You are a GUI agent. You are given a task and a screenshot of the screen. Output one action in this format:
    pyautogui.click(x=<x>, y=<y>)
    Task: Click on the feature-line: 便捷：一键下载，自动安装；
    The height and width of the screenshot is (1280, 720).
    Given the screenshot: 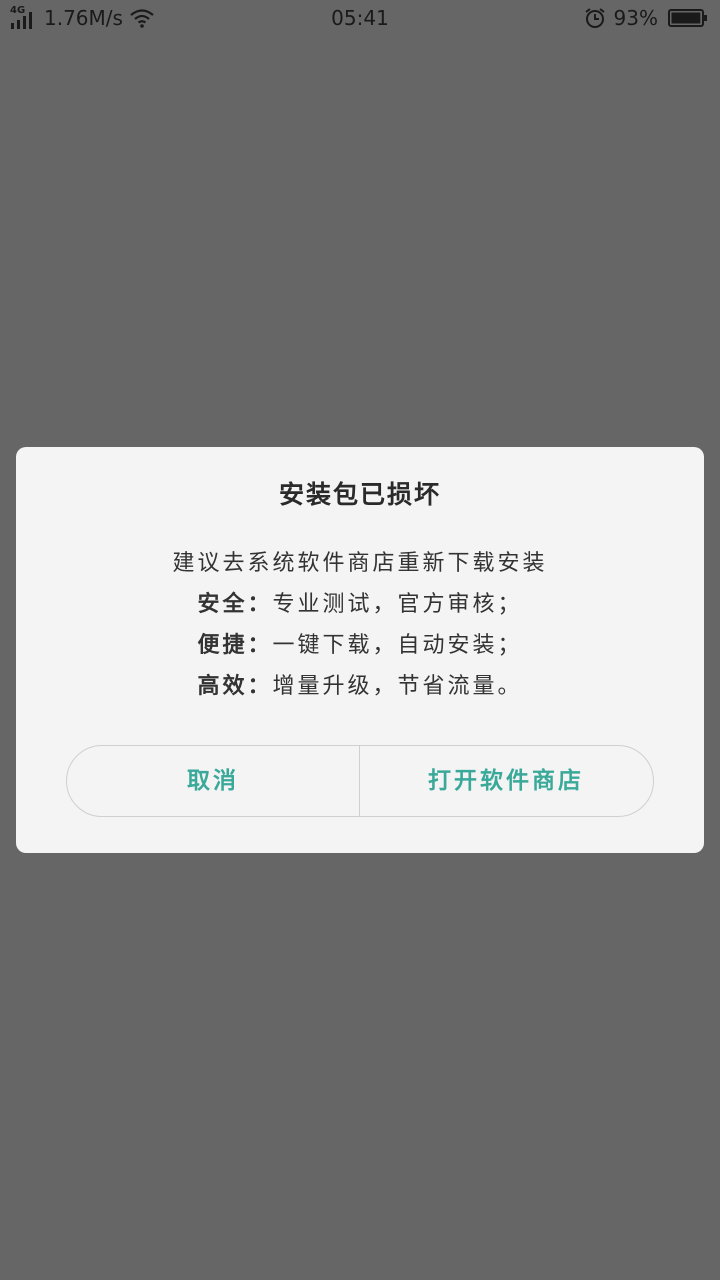 What is the action you would take?
    pyautogui.click(x=360, y=645)
    